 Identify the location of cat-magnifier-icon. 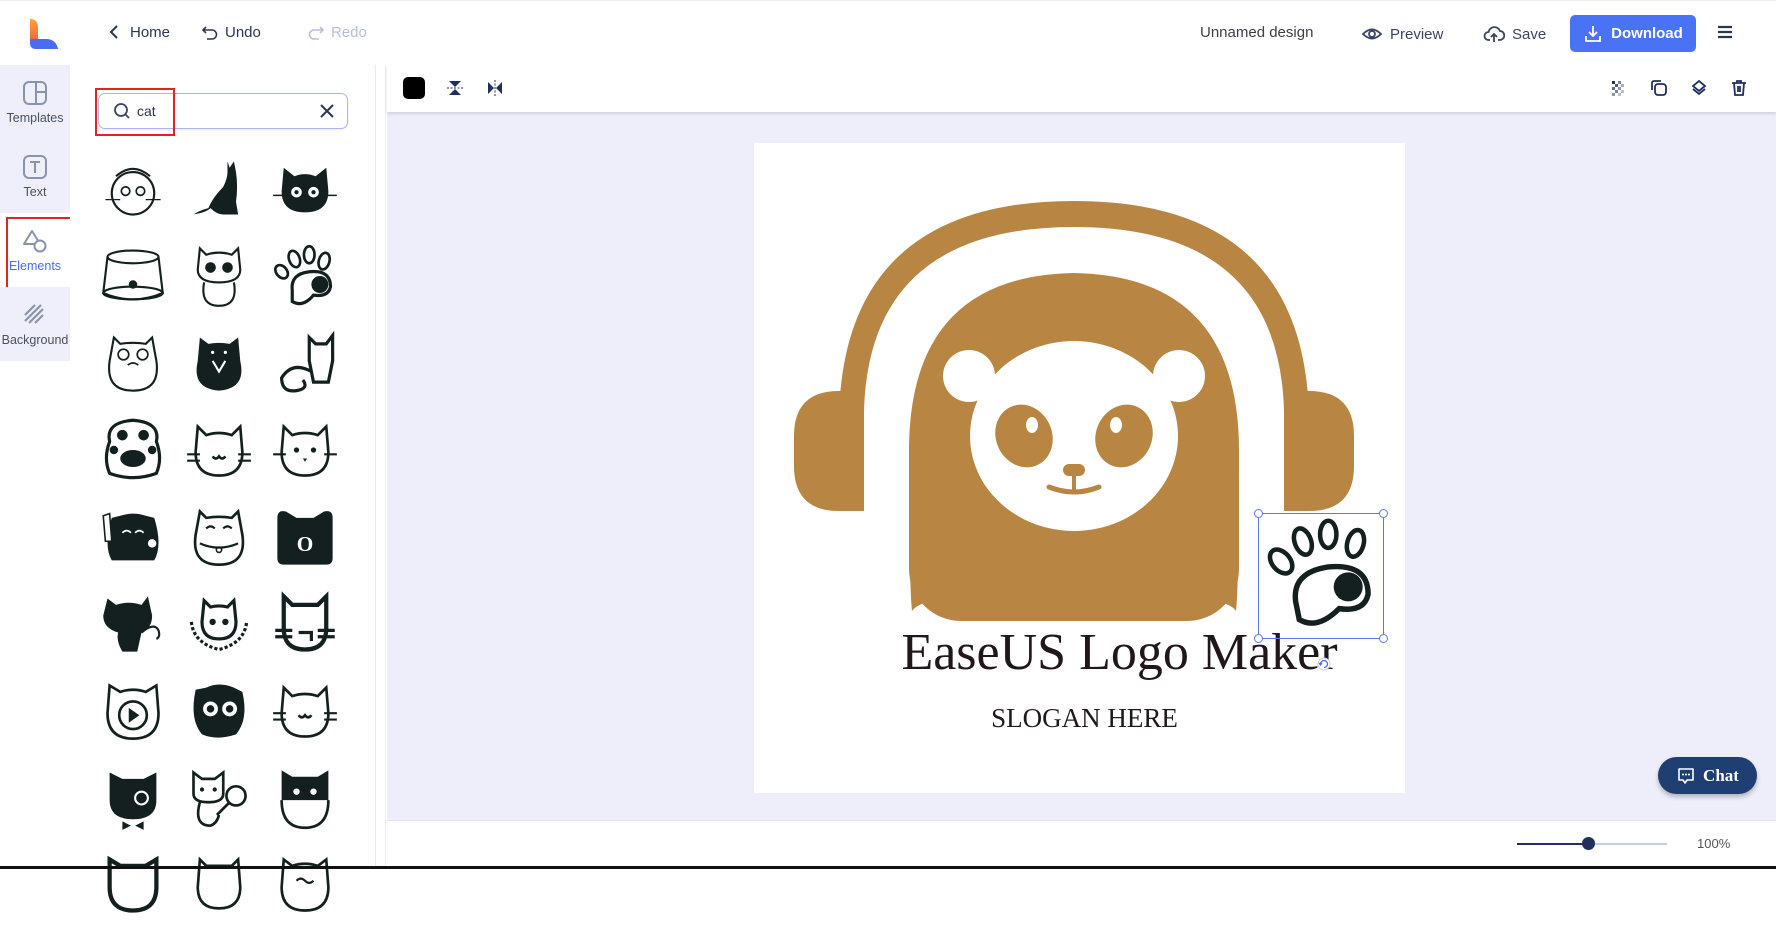
(219, 798).